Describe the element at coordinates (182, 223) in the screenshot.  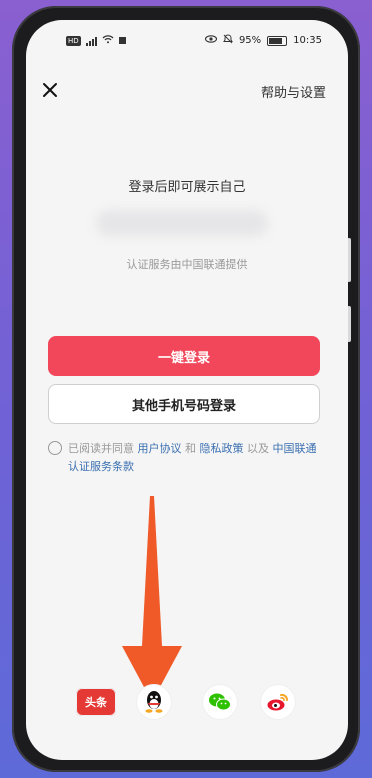
I see `masked-phone-number` at that location.